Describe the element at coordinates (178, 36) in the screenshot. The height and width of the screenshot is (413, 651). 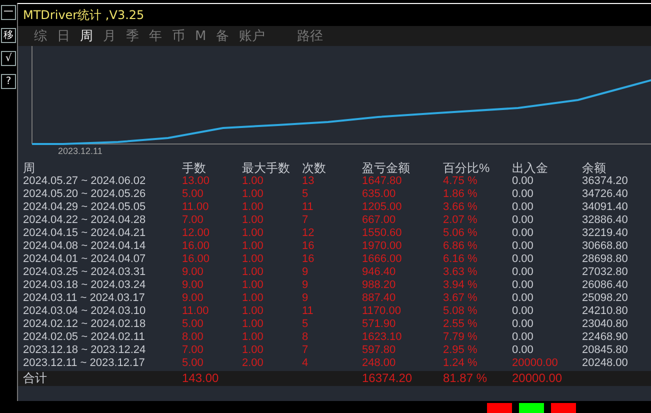
I see `tab: 币` at that location.